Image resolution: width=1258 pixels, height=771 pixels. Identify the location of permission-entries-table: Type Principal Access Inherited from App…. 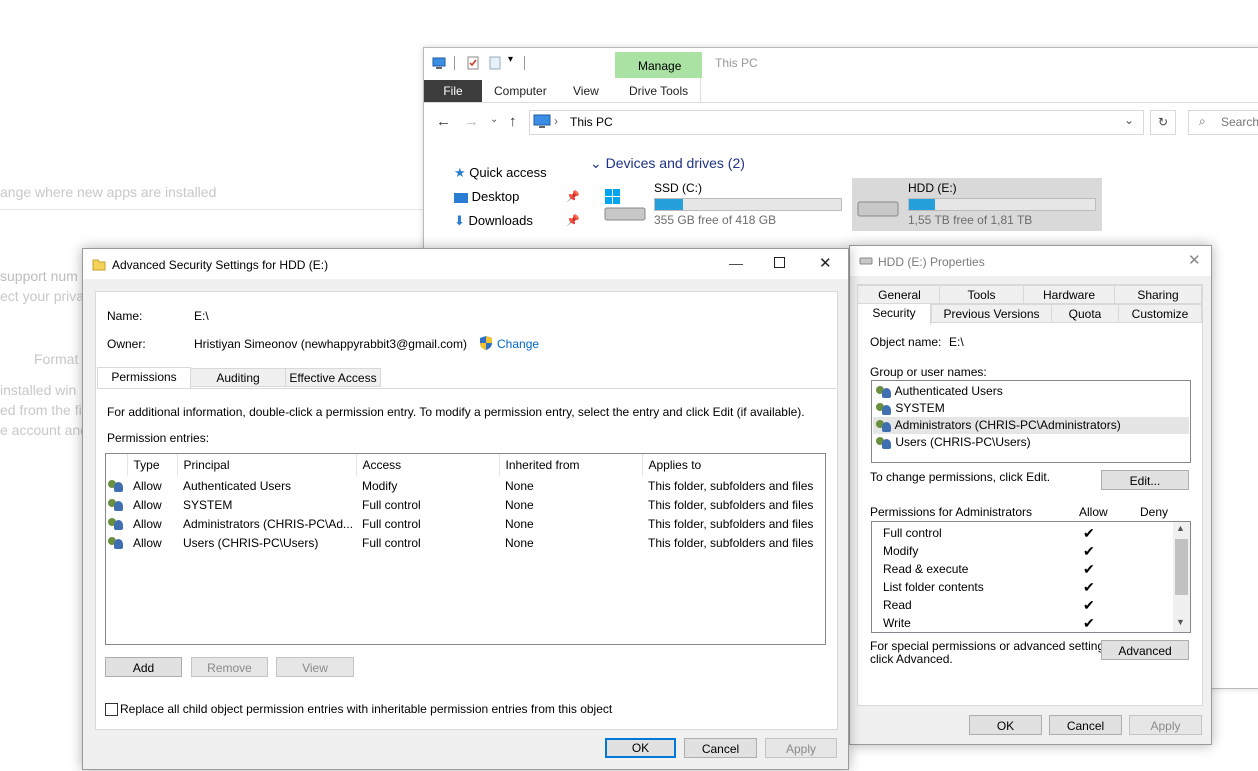
(465, 549).